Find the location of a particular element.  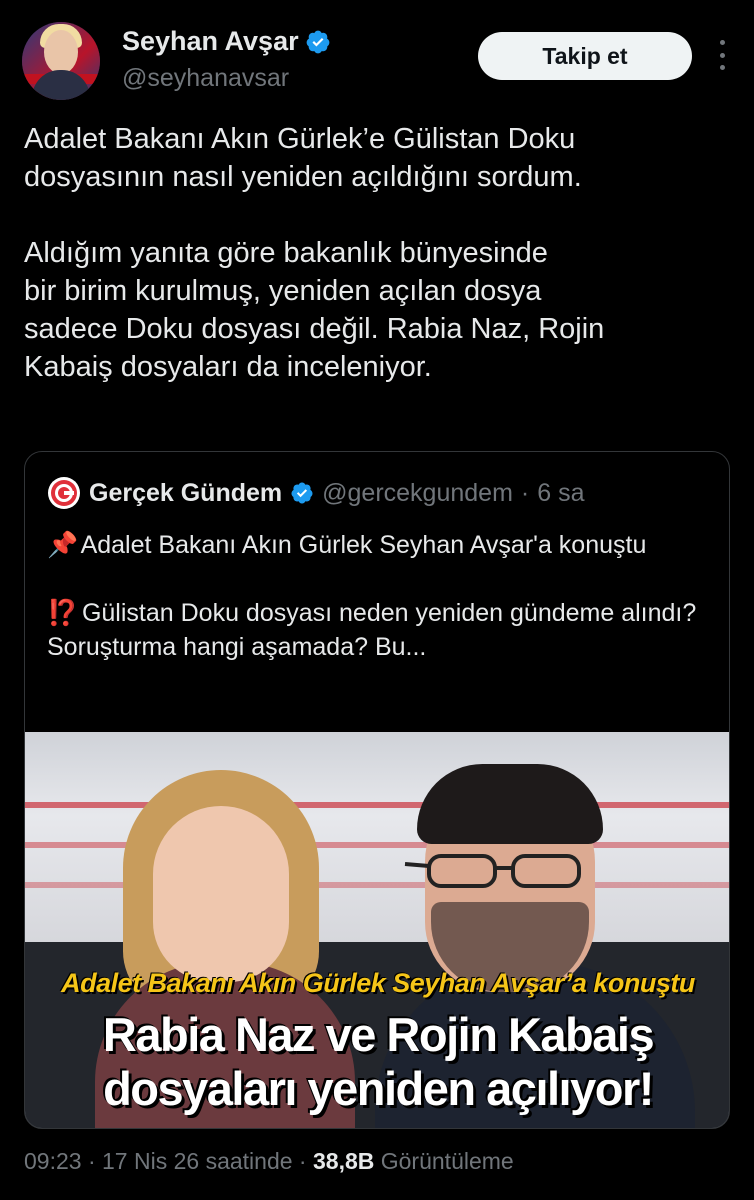

more-vertical-icon is located at coordinates (722, 55).